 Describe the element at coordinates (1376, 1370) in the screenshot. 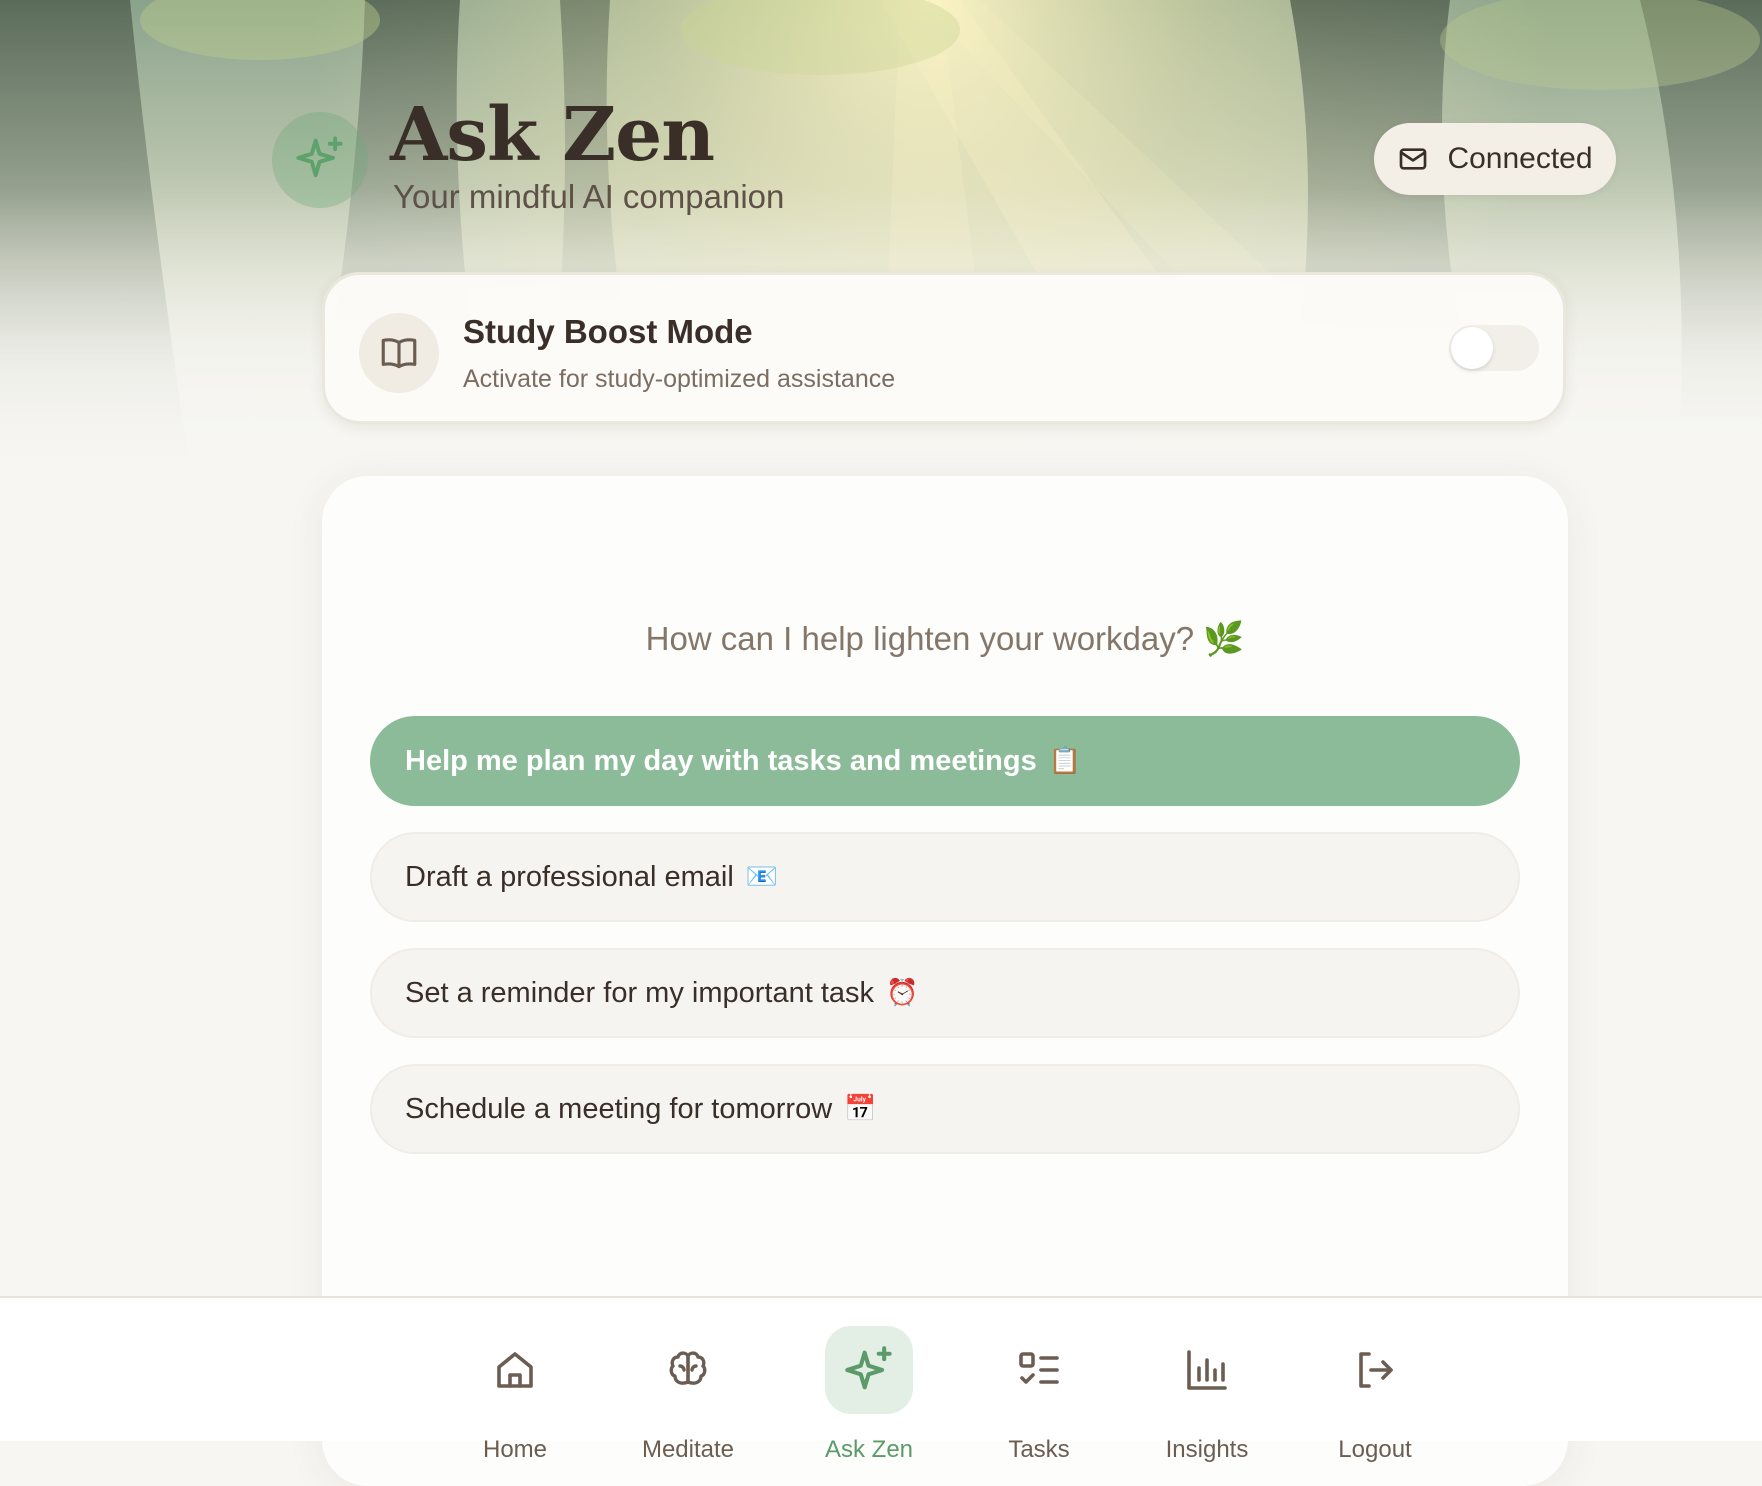

I see `logout-icon` at that location.